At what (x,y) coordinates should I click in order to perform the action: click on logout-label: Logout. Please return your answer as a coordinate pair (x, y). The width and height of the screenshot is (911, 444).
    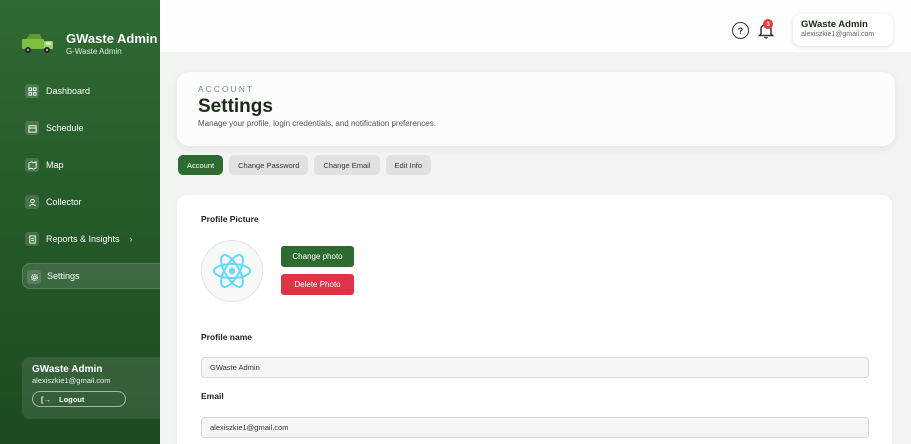
    Looking at the image, I should click on (72, 399).